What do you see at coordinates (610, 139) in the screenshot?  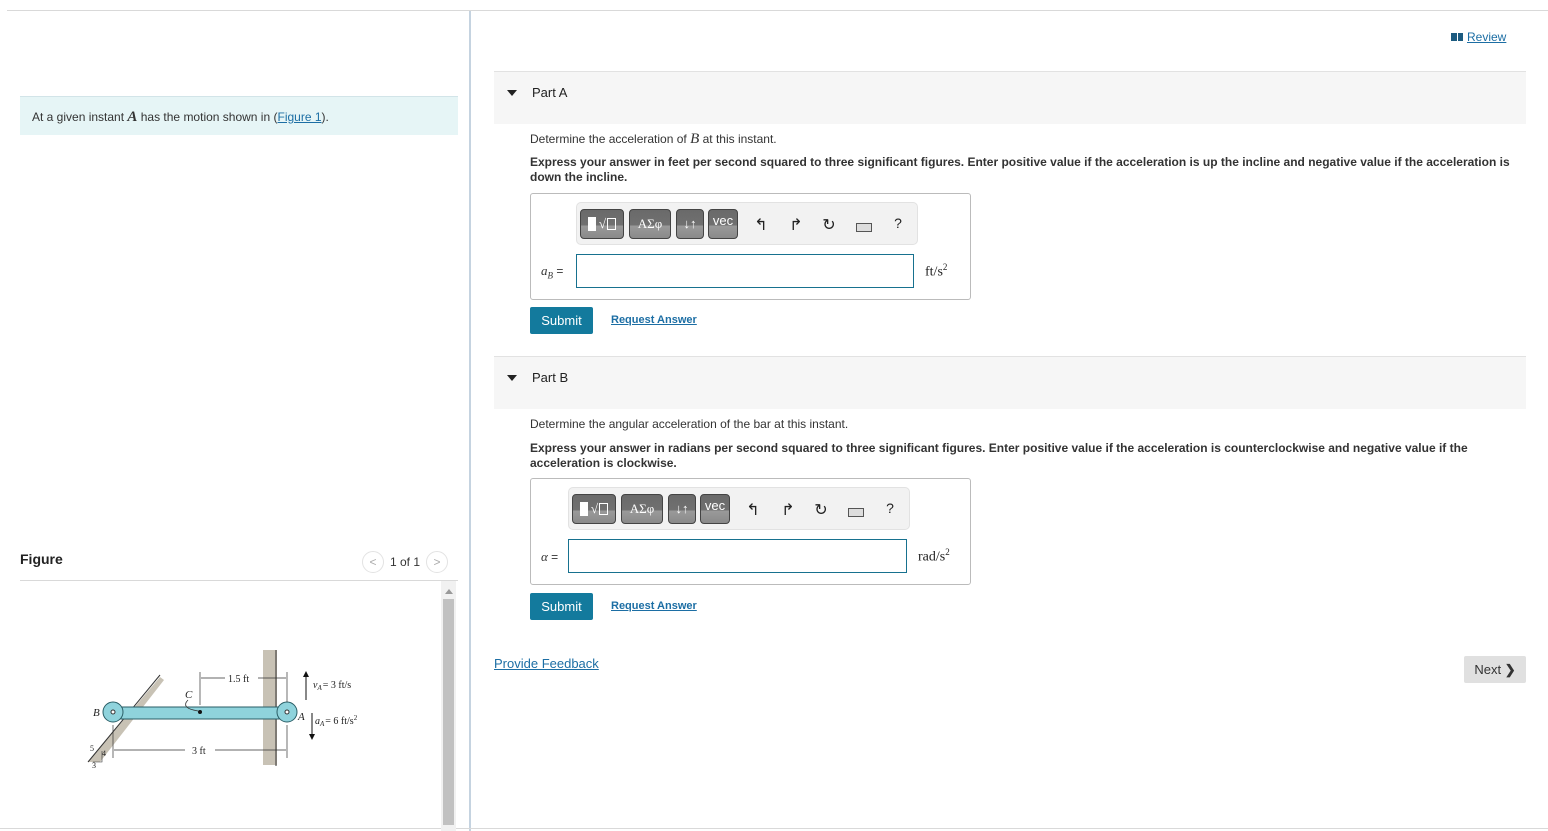 I see `question-prefix: Determine the acceleration of` at bounding box center [610, 139].